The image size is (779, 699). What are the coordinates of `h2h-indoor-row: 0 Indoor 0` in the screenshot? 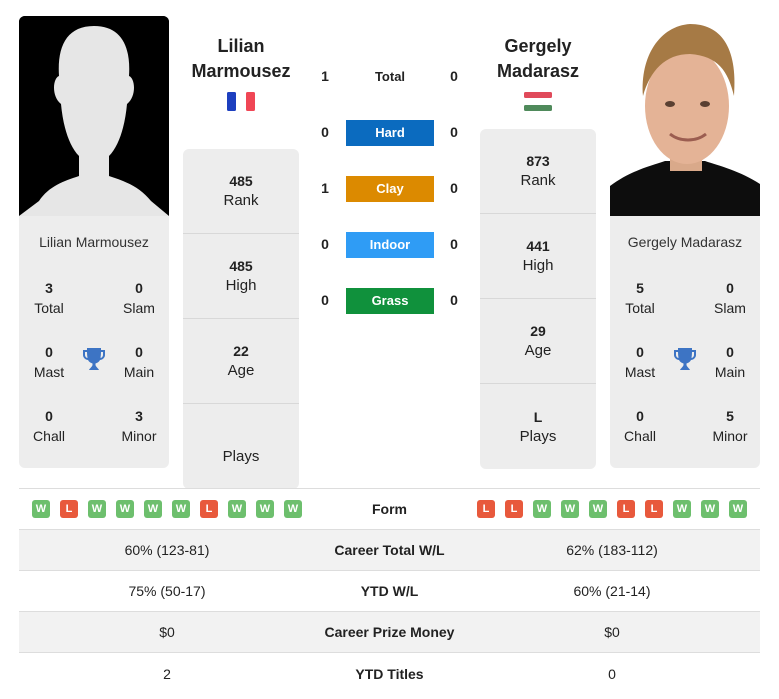 It's located at (390, 245).